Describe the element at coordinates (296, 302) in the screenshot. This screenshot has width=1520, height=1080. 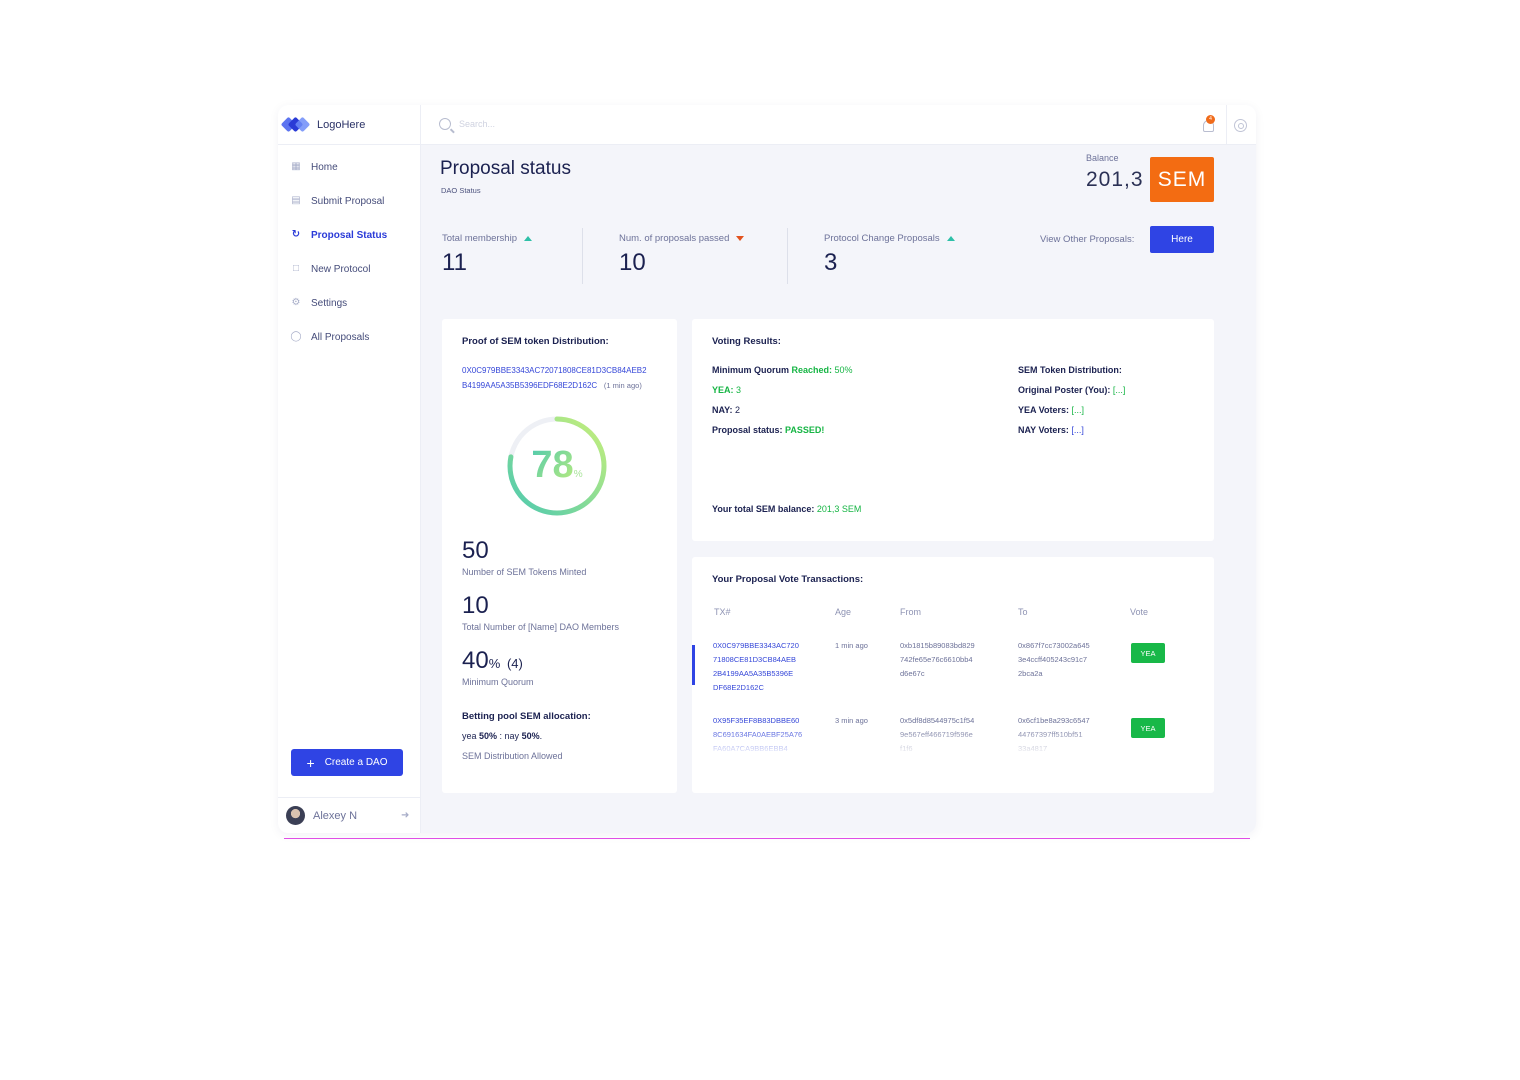
I see `gear-icon: ⚙` at that location.